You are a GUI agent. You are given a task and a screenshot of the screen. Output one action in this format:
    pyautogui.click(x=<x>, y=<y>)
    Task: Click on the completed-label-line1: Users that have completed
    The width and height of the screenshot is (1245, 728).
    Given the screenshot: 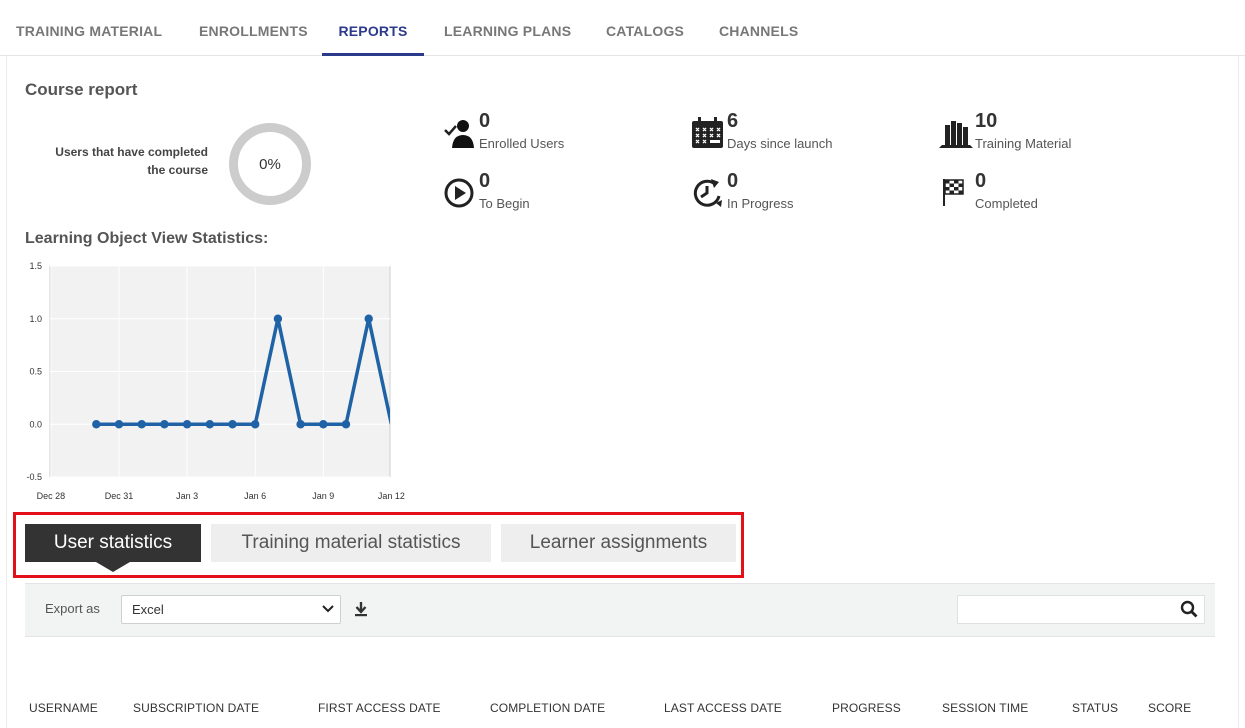 What is the action you would take?
    pyautogui.click(x=131, y=152)
    